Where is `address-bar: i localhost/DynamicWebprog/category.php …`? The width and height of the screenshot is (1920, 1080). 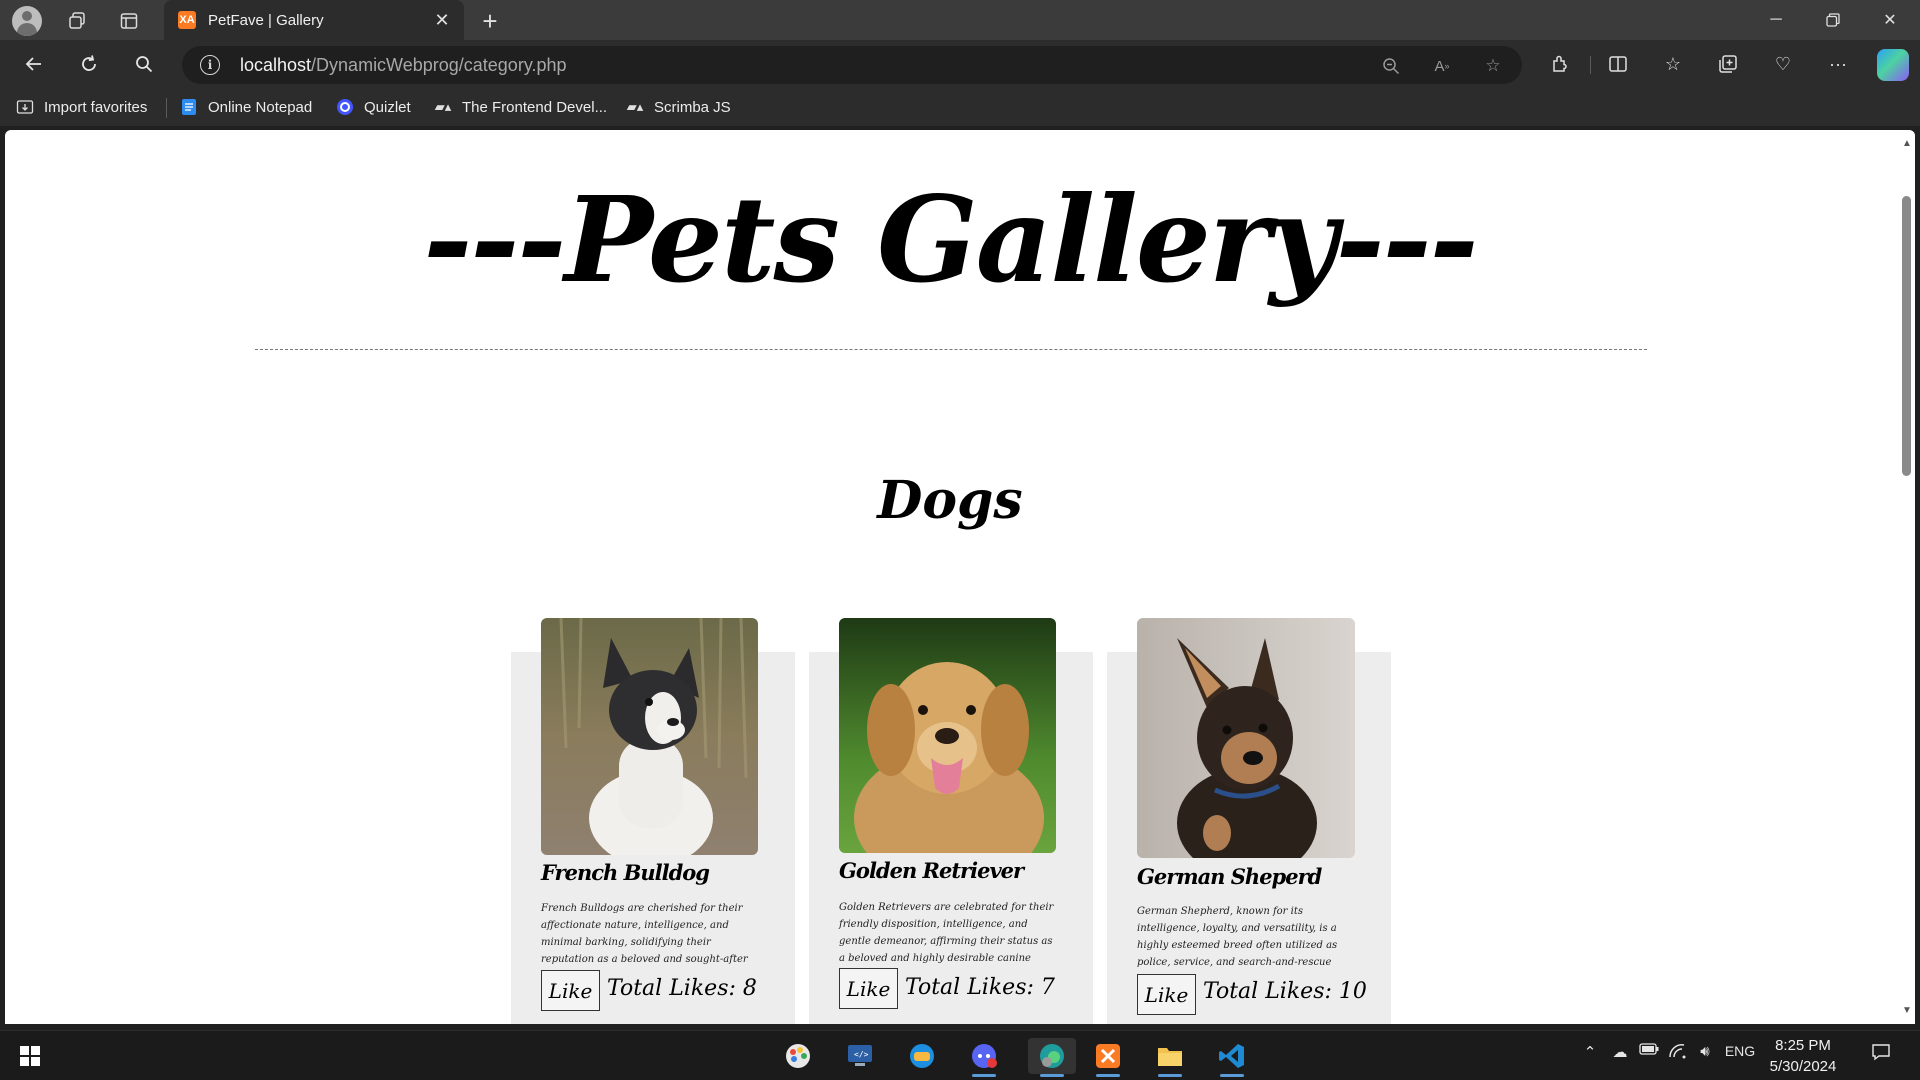 address-bar: i localhost/DynamicWebprog/category.php … is located at coordinates (852, 65).